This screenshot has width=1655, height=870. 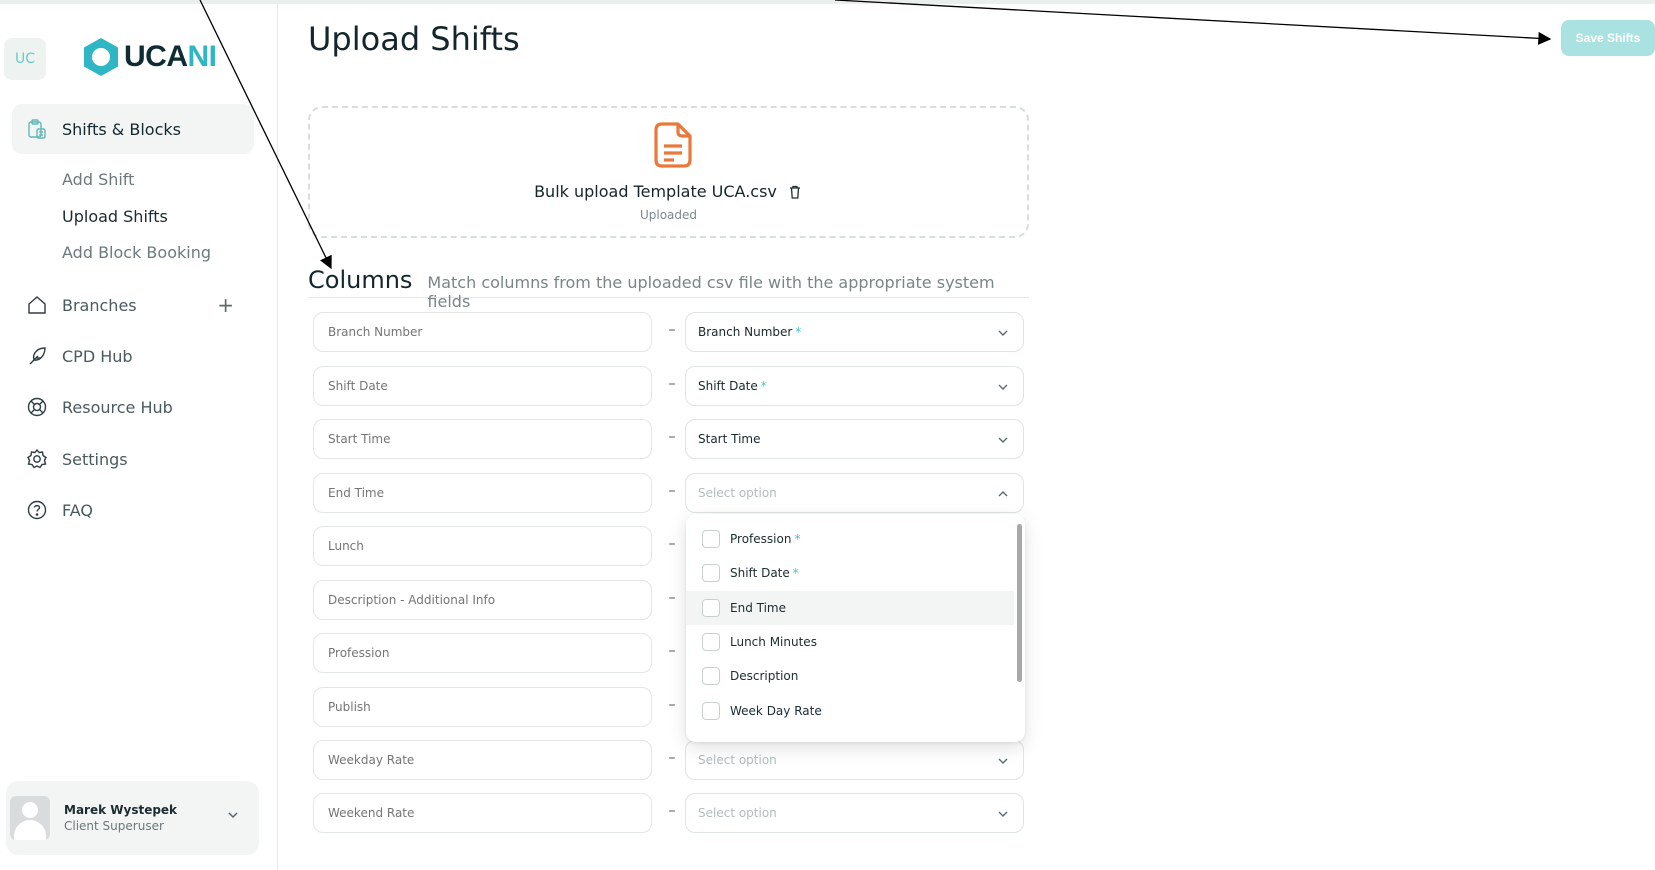 I want to click on avatar, so click(x=30, y=818).